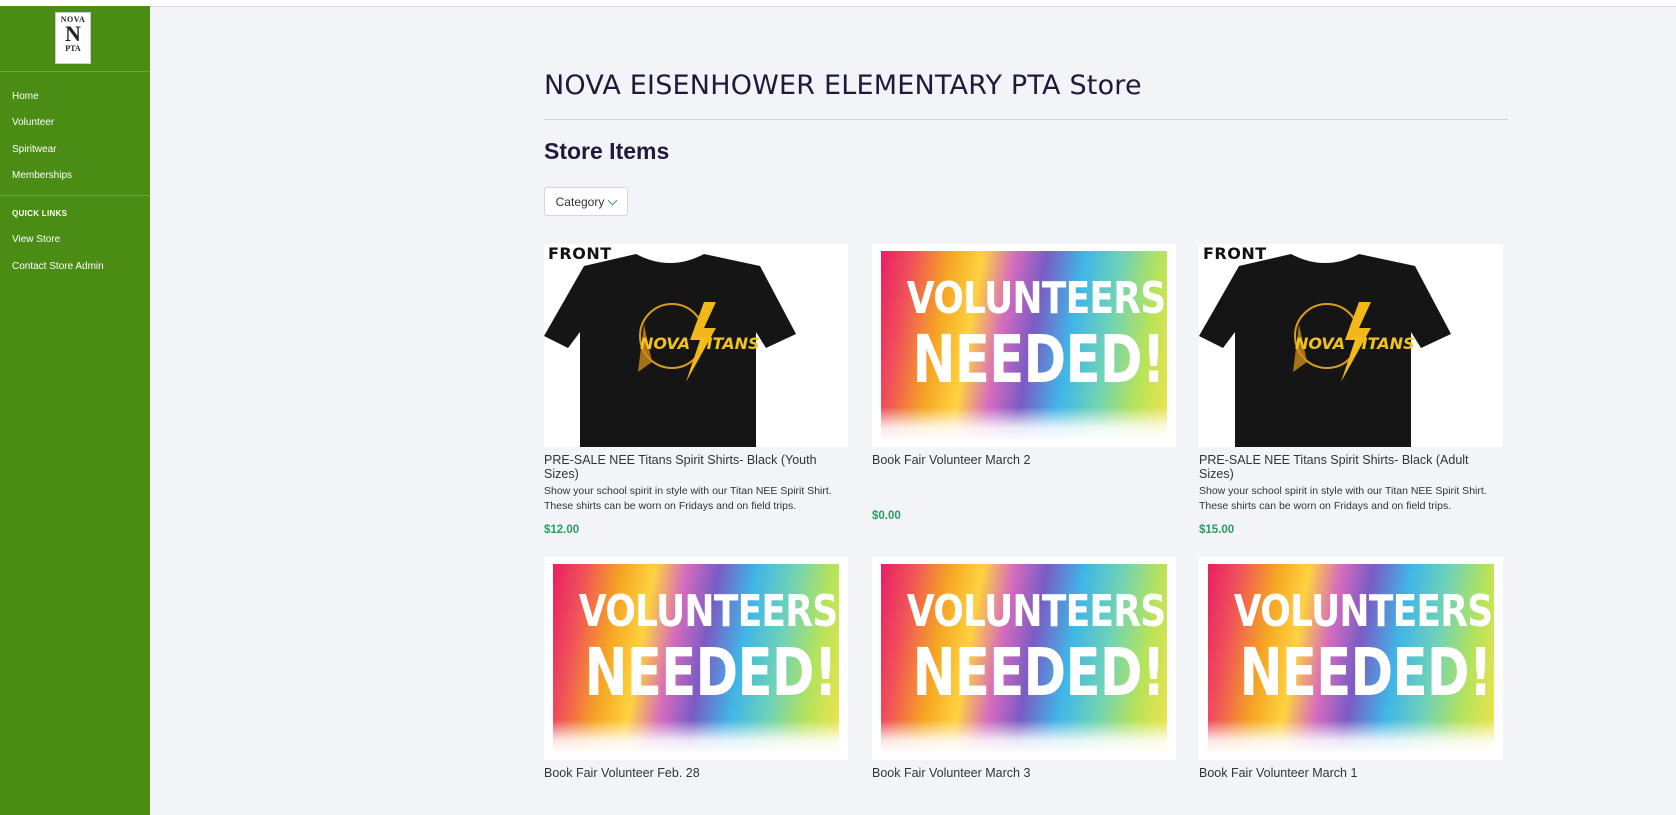 This screenshot has width=1676, height=815. What do you see at coordinates (607, 151) in the screenshot?
I see `section-title: Store Items` at bounding box center [607, 151].